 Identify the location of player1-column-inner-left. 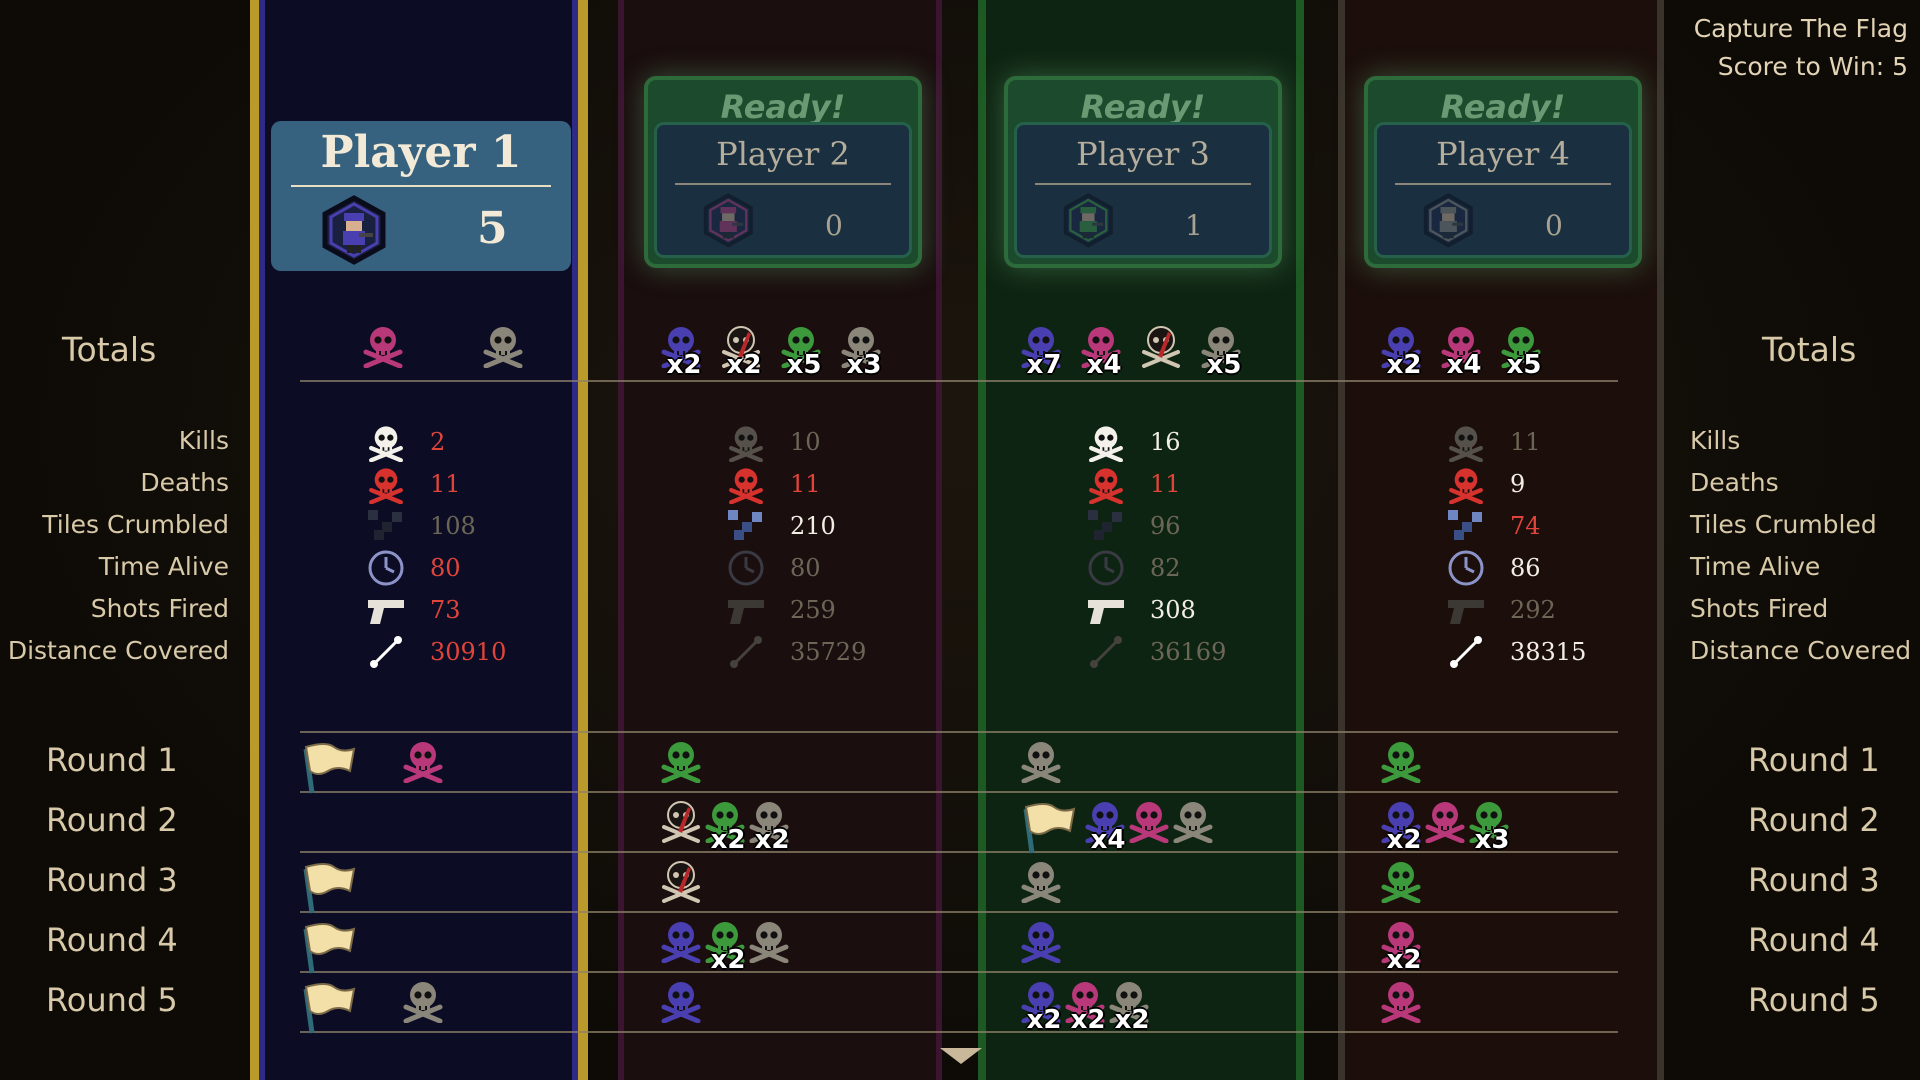
(262, 540).